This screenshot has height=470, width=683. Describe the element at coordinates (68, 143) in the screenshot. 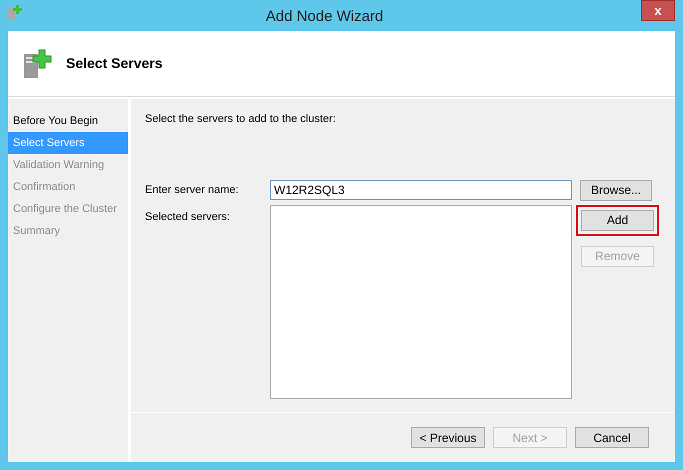

I see `wizard-step: Select Servers` at that location.